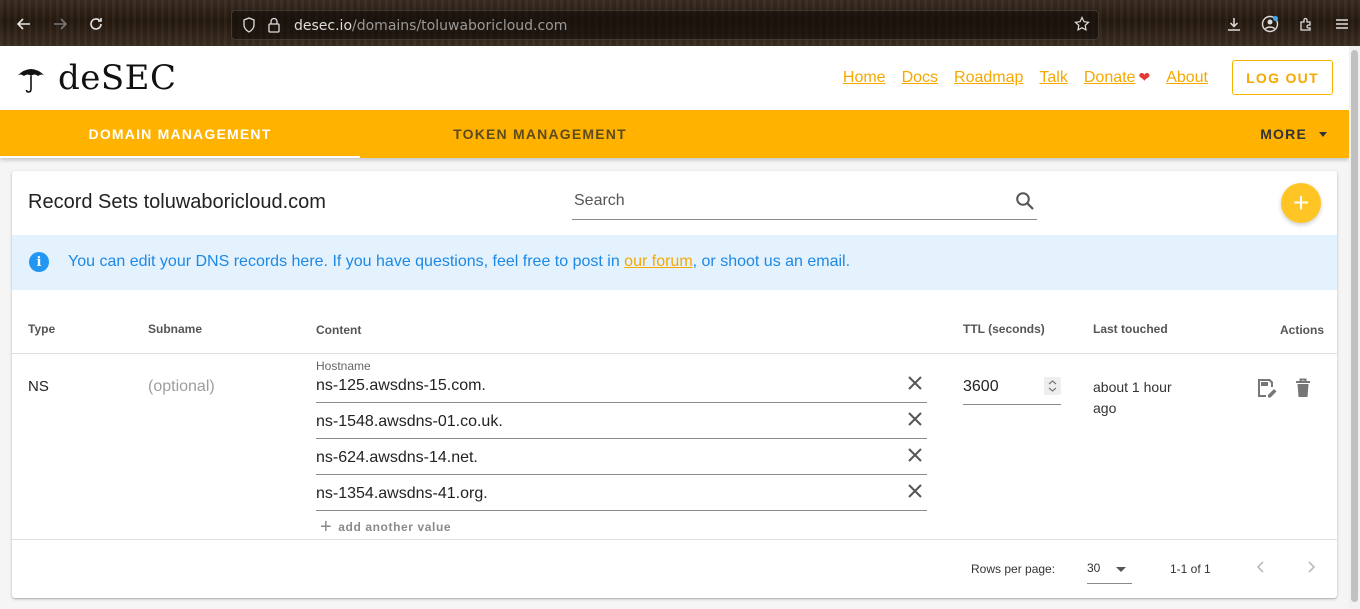  I want to click on column-header-ttl: TTL (seconds), so click(1004, 329).